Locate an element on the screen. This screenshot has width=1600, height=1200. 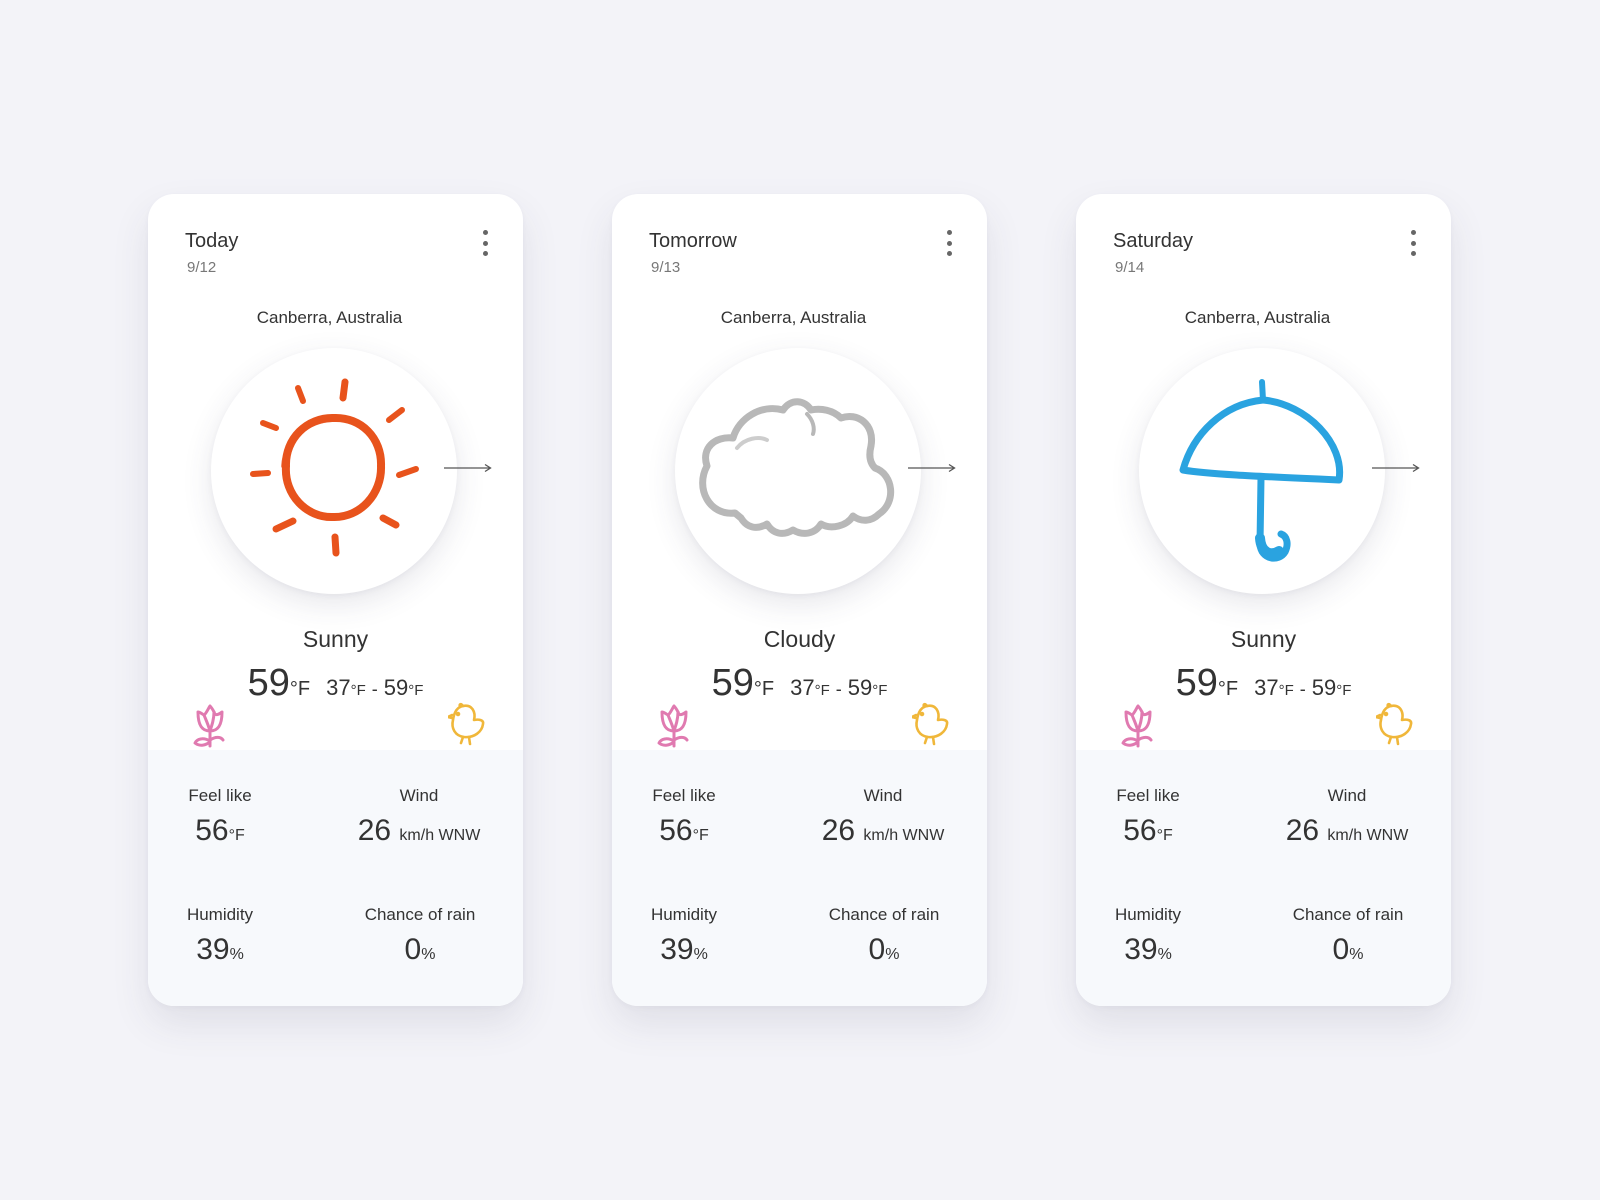
date-label: 9/12 is located at coordinates (202, 267).